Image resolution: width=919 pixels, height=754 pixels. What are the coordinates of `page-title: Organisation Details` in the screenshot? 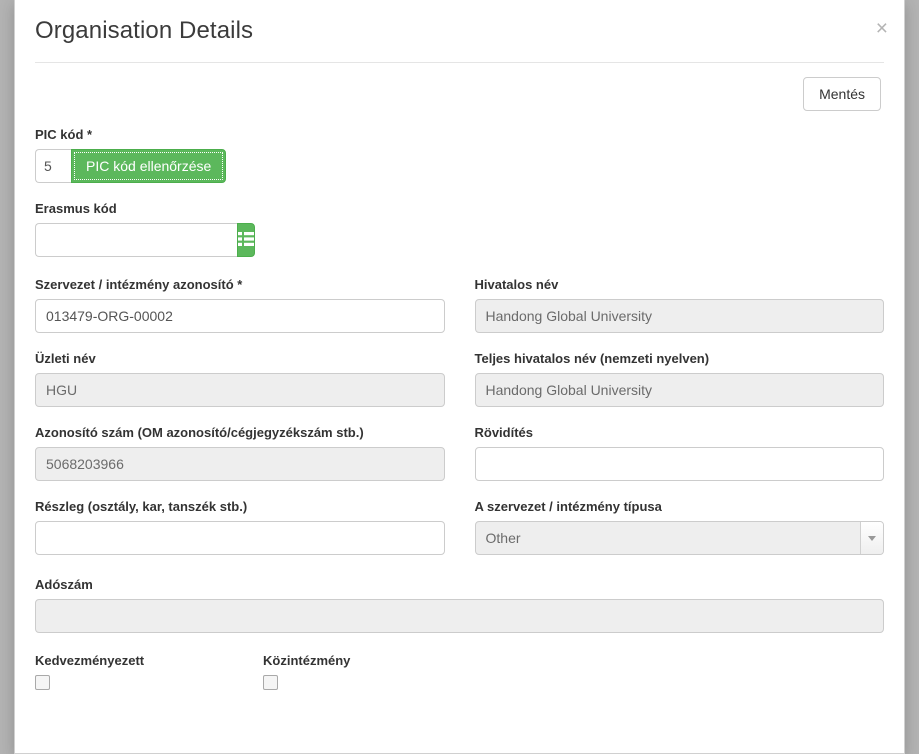 It's located at (144, 30).